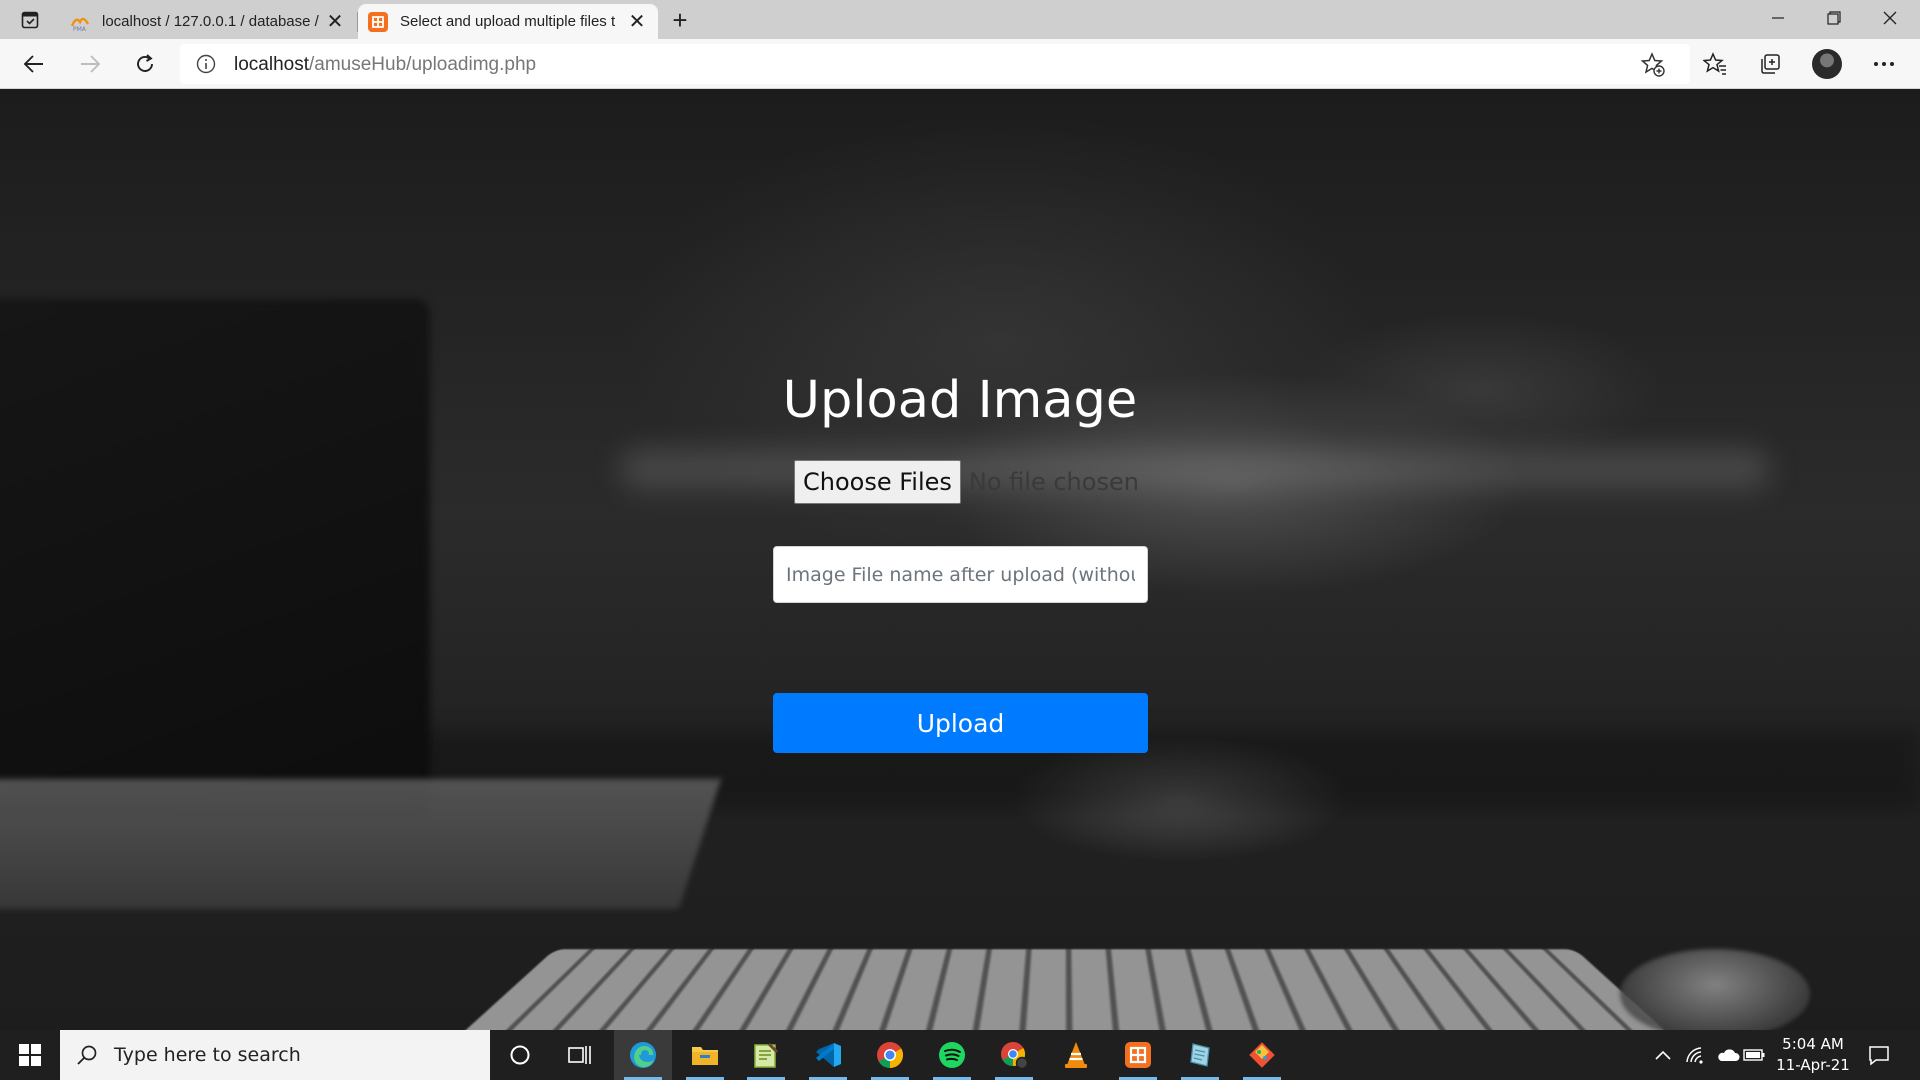 The height and width of the screenshot is (1080, 1920). Describe the element at coordinates (1813, 1065) in the screenshot. I see `clock-date: 11-Apr-21` at that location.